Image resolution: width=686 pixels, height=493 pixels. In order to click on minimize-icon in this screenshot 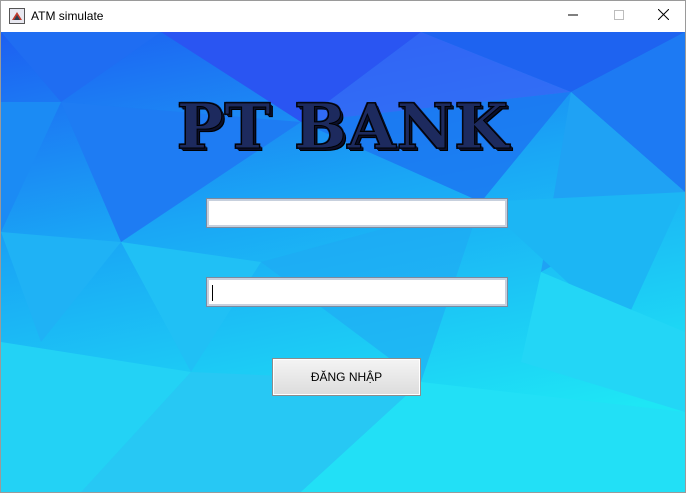, I will do `click(573, 16)`.